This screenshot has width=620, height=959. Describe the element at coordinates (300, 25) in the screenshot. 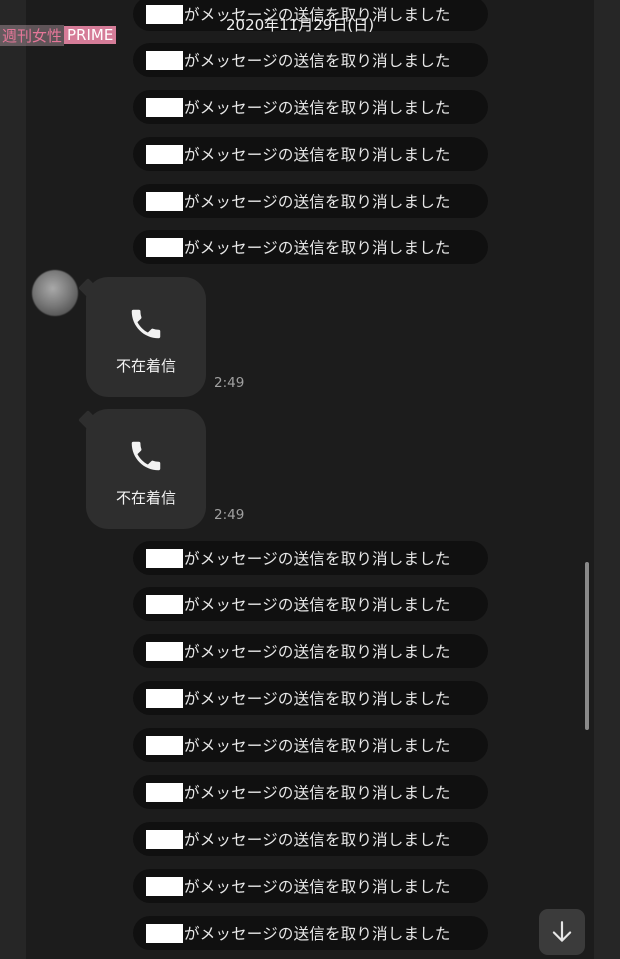

I see `date-header: 2020年11月29日(日)` at that location.